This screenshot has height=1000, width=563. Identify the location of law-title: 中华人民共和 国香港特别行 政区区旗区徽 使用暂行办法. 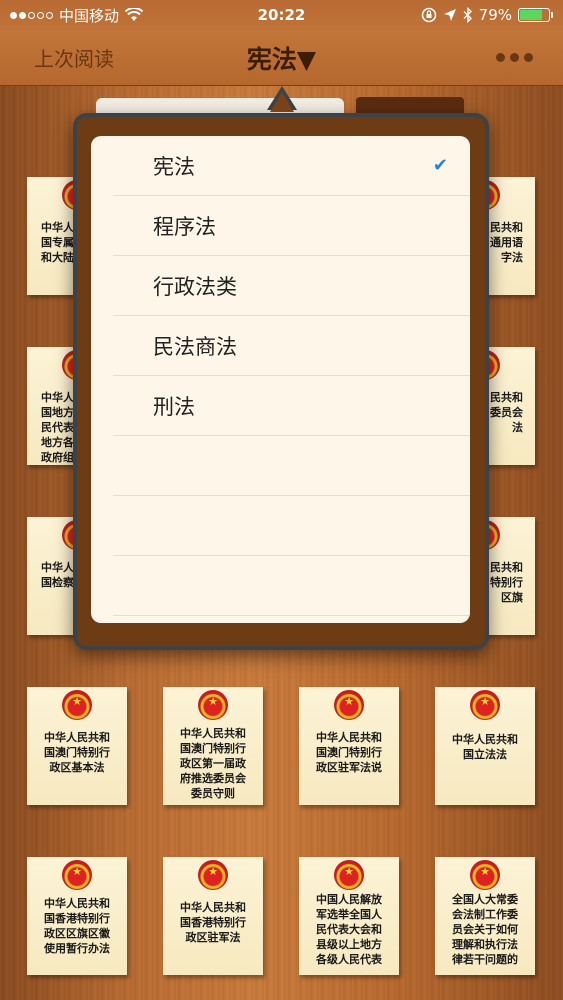
(77, 926).